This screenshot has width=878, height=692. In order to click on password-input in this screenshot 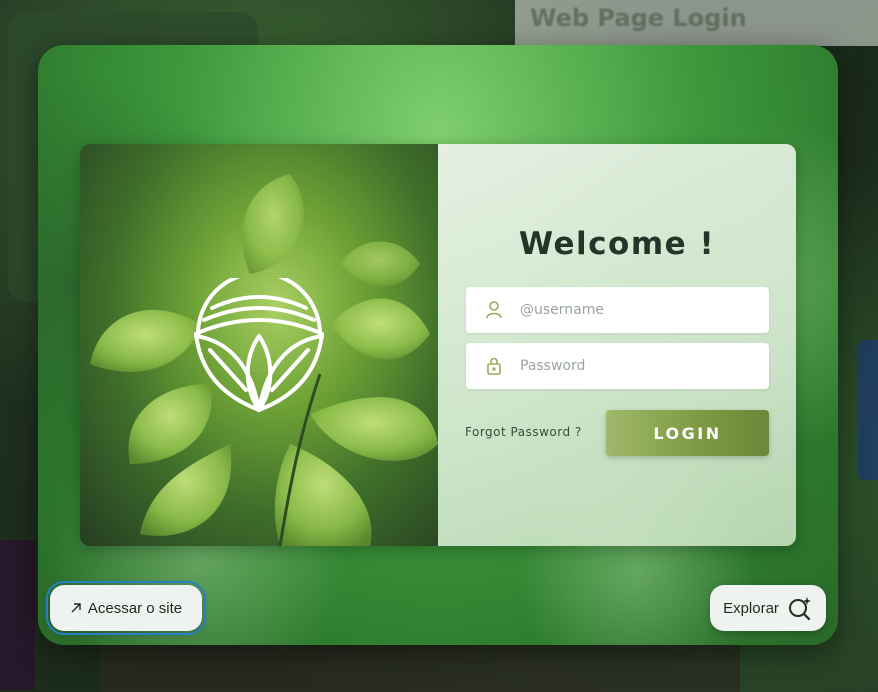, I will do `click(643, 366)`.